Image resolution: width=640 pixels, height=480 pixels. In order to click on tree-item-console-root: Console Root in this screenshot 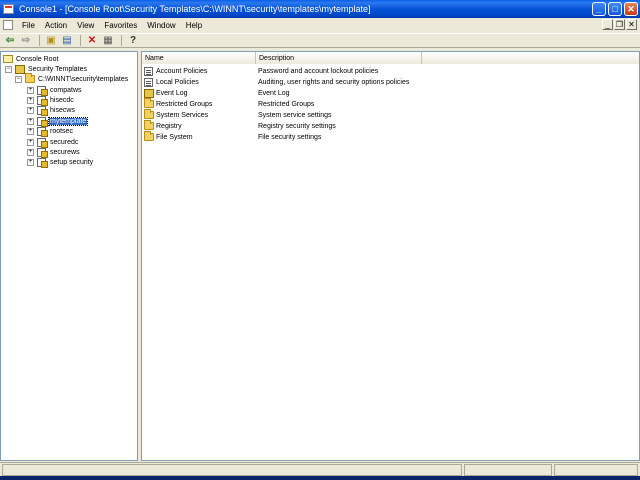, I will do `click(31, 59)`.